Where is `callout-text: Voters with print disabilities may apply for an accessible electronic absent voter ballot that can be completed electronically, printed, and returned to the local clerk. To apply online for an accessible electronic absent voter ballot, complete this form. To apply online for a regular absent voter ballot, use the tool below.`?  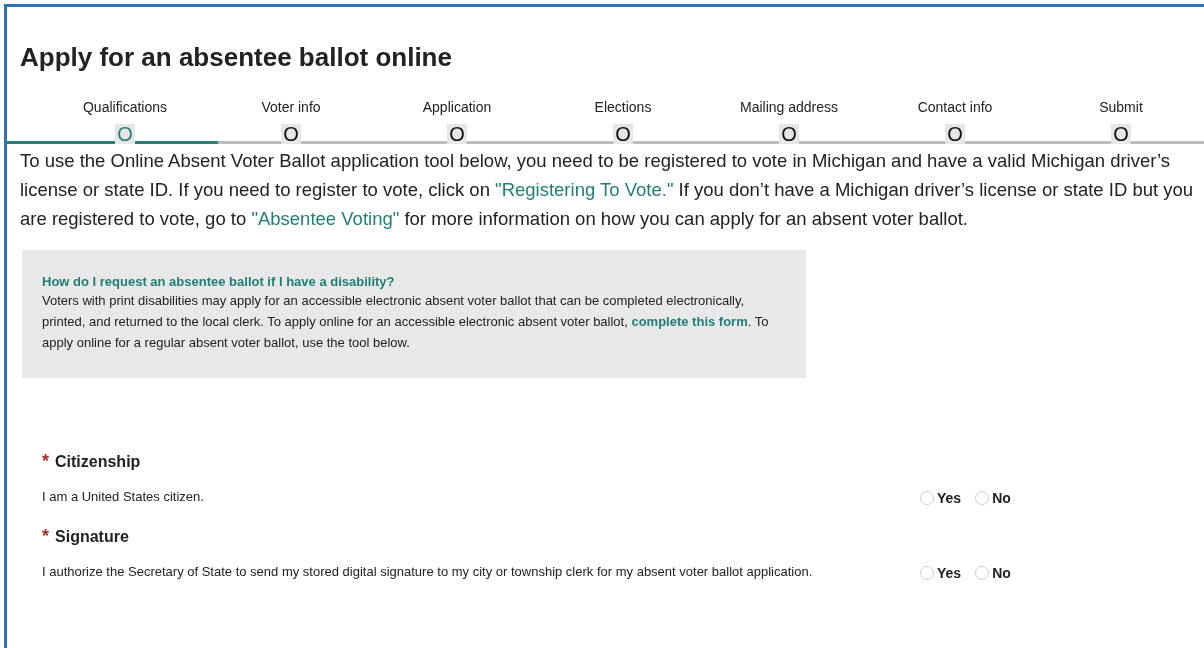
callout-text: Voters with print disabilities may apply for an accessible electronic absent voter ballot that can be completed electronically, printed, and returned to the local clerk. To apply online for an accessible electronic absent voter ballot, complete this form. To apply online for a regular absent voter ballot, use the tool below. is located at coordinates (406, 322).